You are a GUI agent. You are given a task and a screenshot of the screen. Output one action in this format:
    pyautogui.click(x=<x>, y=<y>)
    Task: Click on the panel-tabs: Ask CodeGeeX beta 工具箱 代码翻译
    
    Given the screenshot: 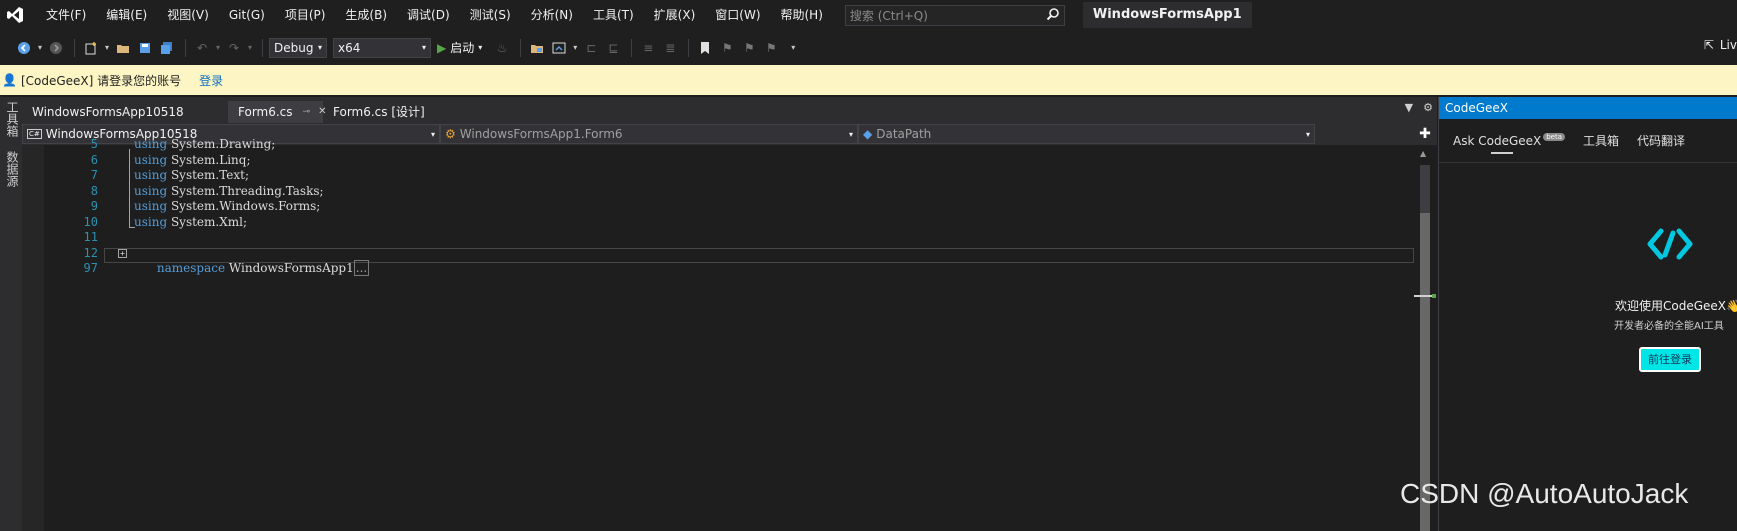 What is the action you would take?
    pyautogui.click(x=1588, y=141)
    